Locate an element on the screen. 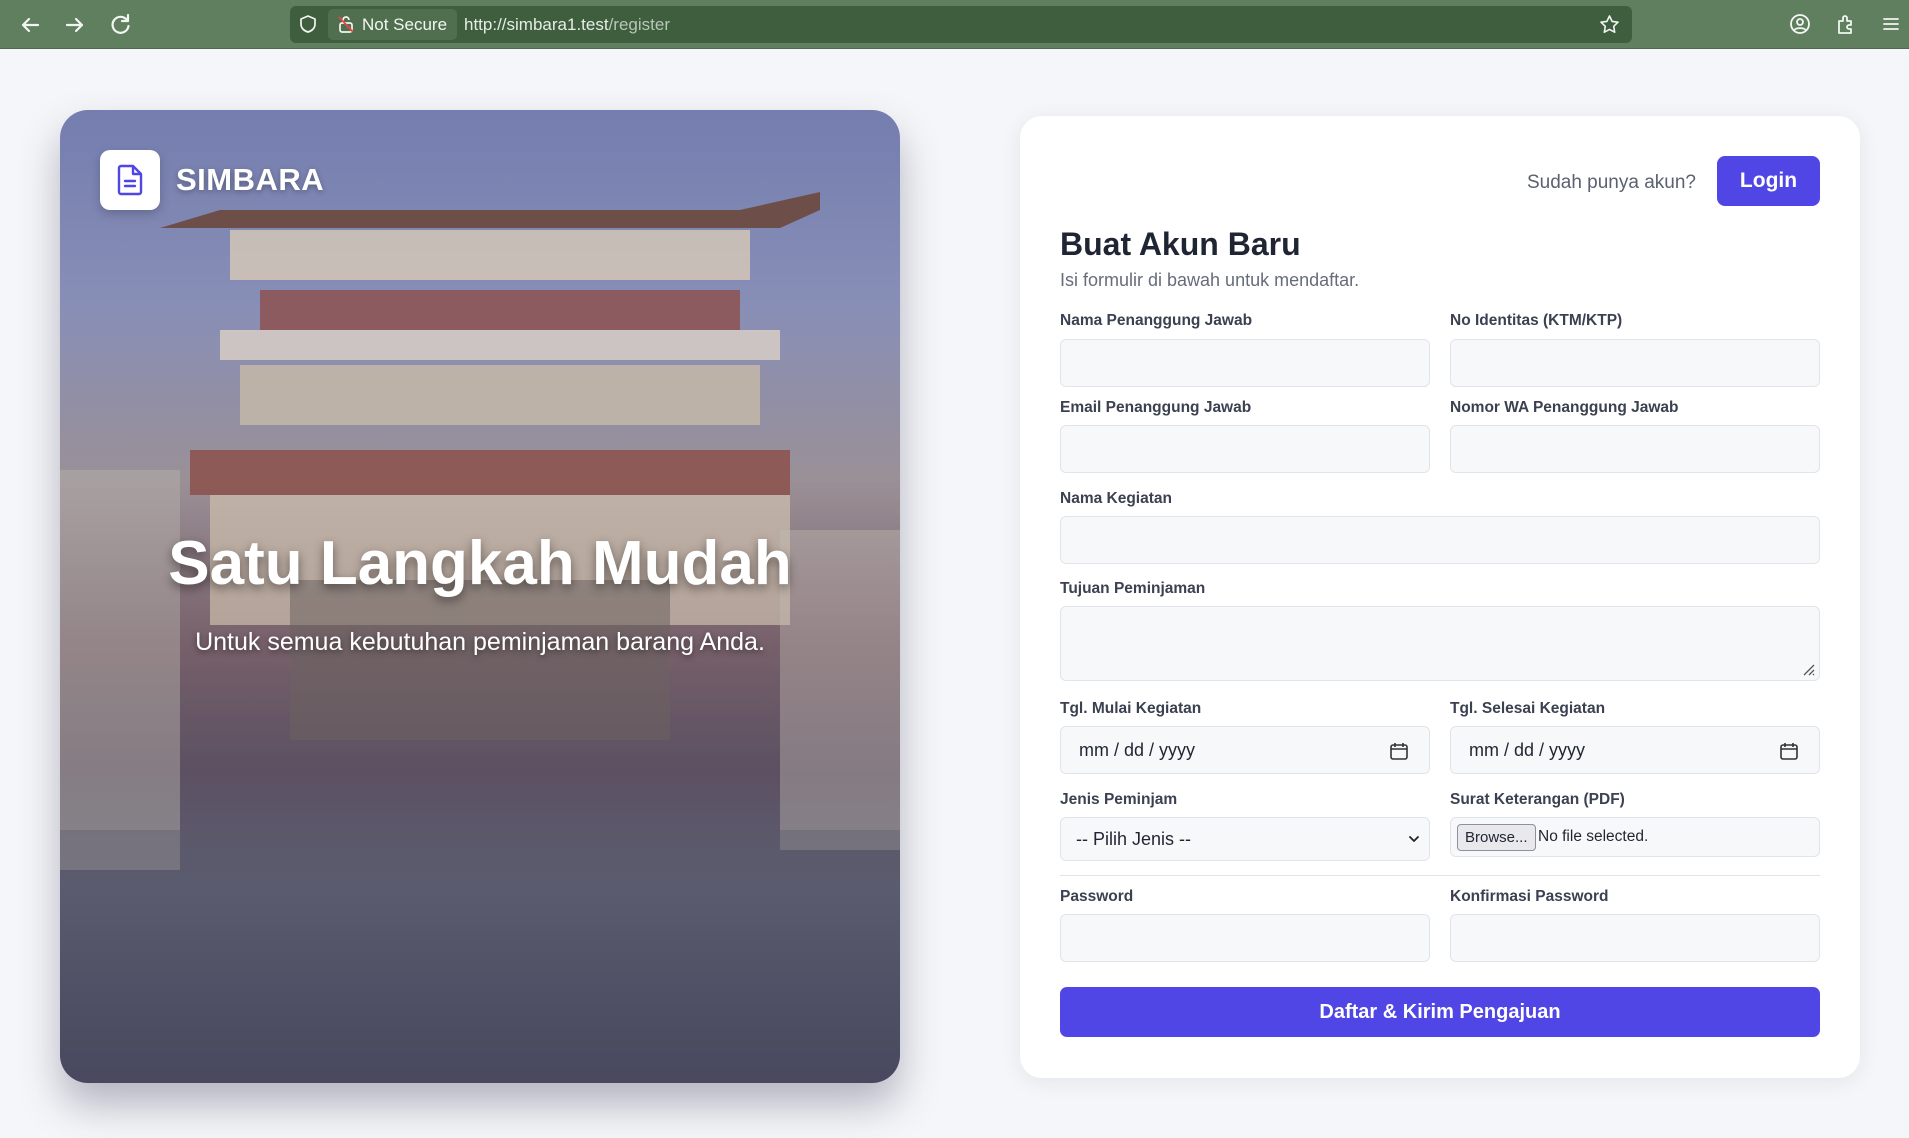  url-text: http://simbara1.test/register is located at coordinates (567, 24).